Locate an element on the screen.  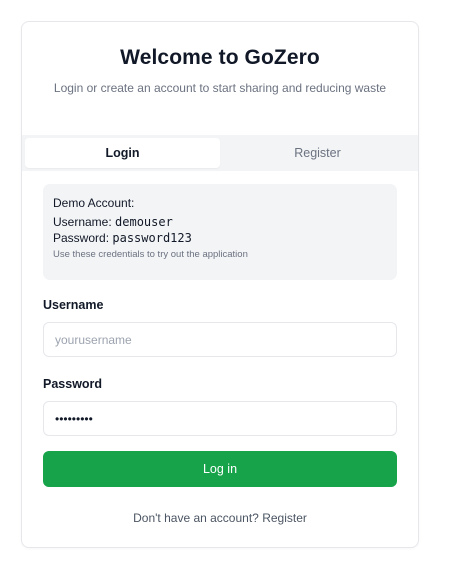
demo-title: Demo Account: is located at coordinates (94, 203).